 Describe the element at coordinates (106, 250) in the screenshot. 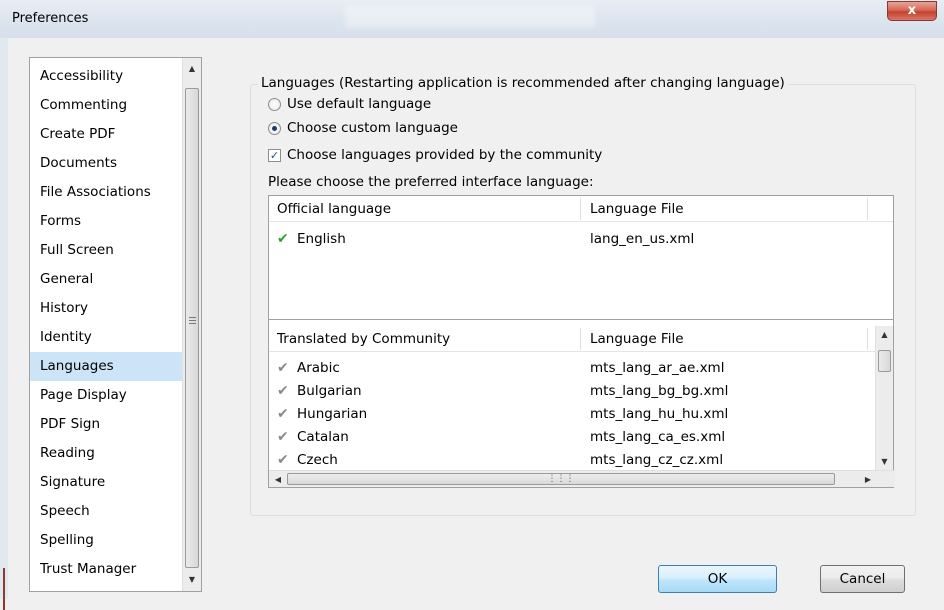

I see `sidebar-item-full-screen: Full Screen` at that location.